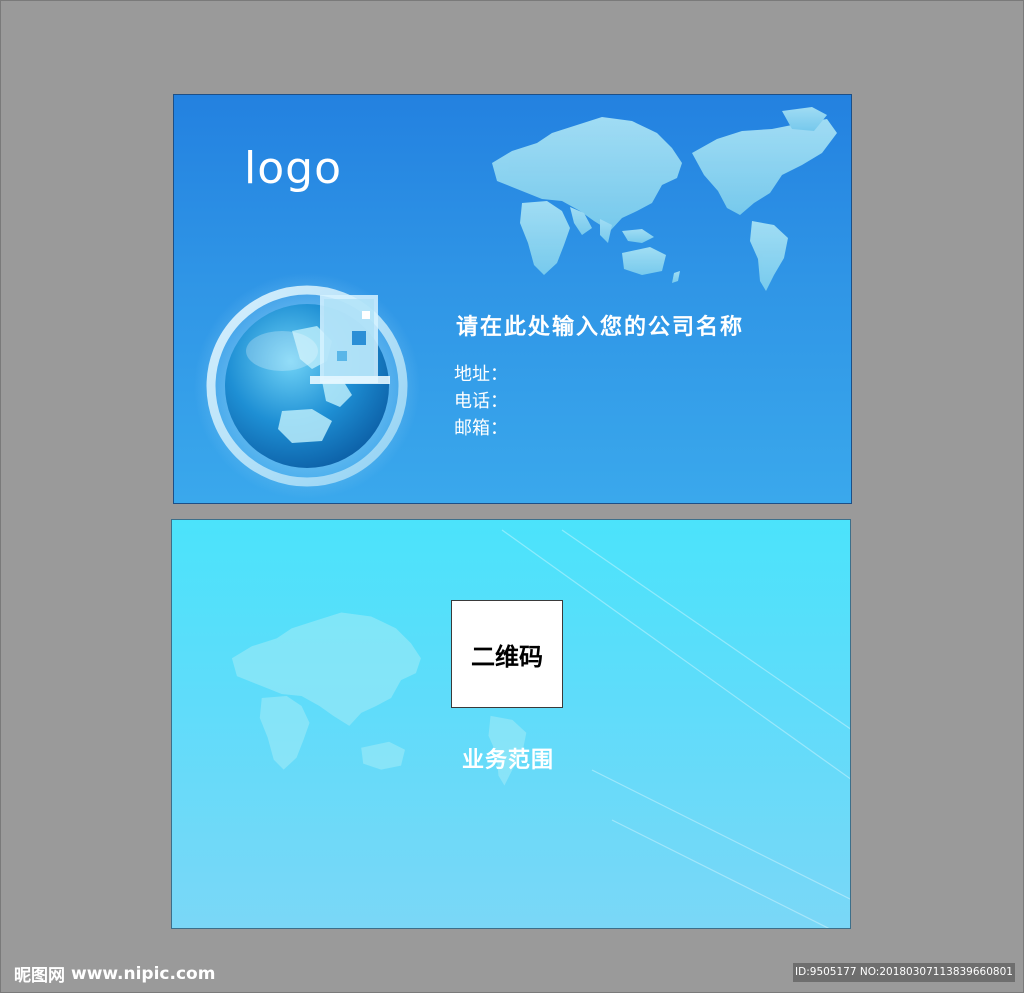 Image resolution: width=1024 pixels, height=993 pixels. I want to click on address-label: 地址：, so click(481, 374).